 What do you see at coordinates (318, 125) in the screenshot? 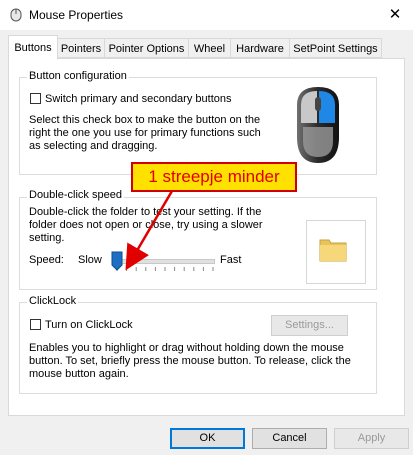
I see `mouse-icon` at bounding box center [318, 125].